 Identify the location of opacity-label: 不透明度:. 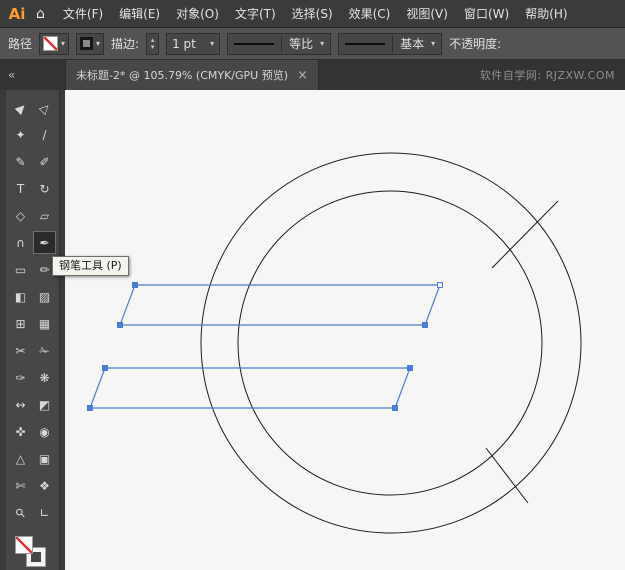
(475, 44).